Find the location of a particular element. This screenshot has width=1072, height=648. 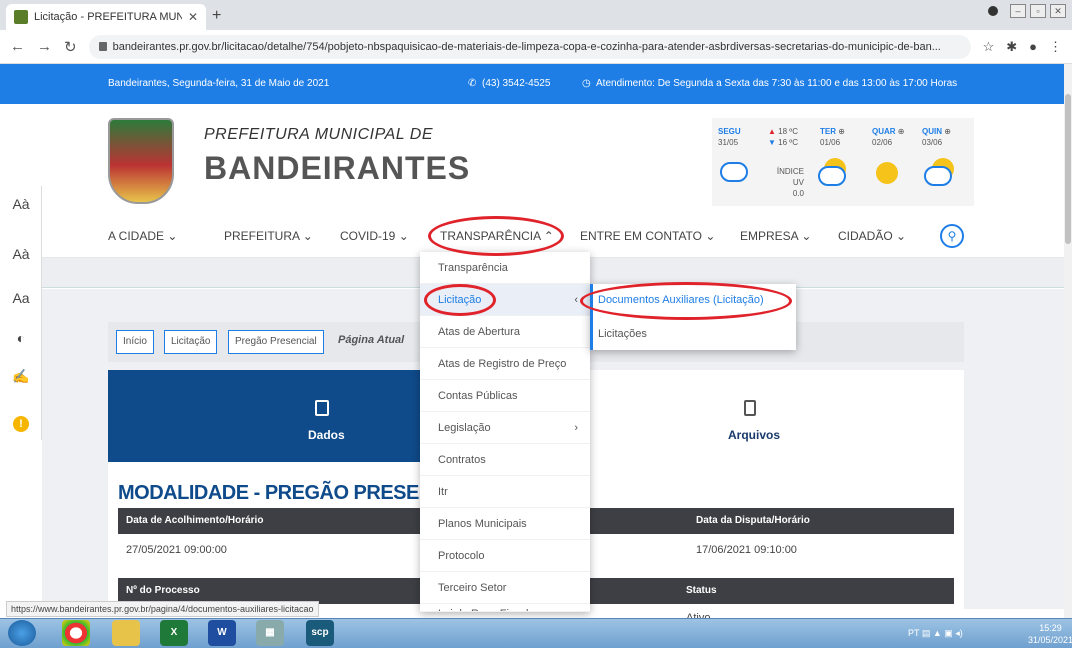

clock-icon: ◷ is located at coordinates (586, 83).